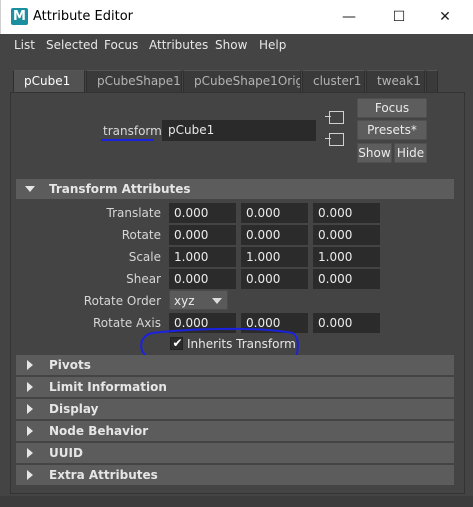 This screenshot has width=473, height=507. Describe the element at coordinates (134, 81) in the screenshot. I see `tab-pcubeshape1: pCubeShape1` at that location.